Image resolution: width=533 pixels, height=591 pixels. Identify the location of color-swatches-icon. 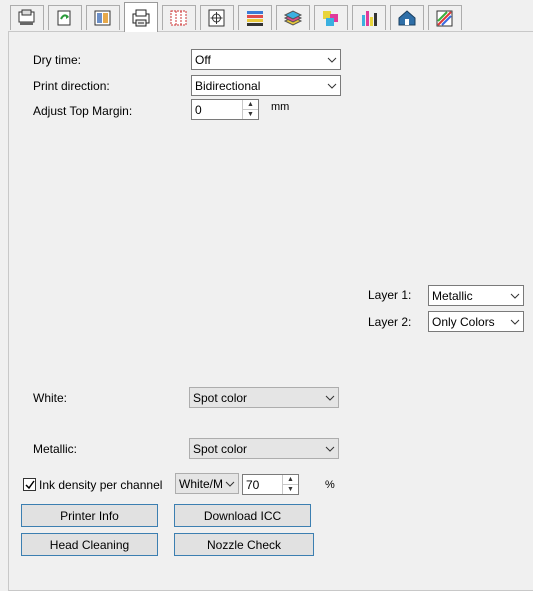
(330, 18).